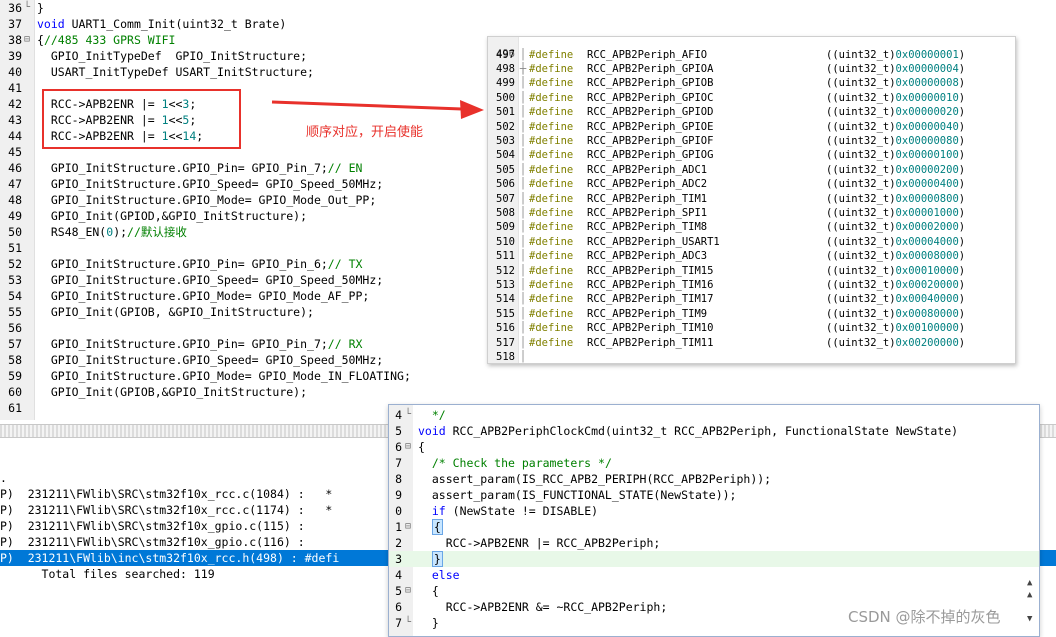 Image resolution: width=1056 pixels, height=637 pixels. What do you see at coordinates (1031, 602) in the screenshot?
I see `scroll-arrows-icon: ▲ ▲ ▼` at bounding box center [1031, 602].